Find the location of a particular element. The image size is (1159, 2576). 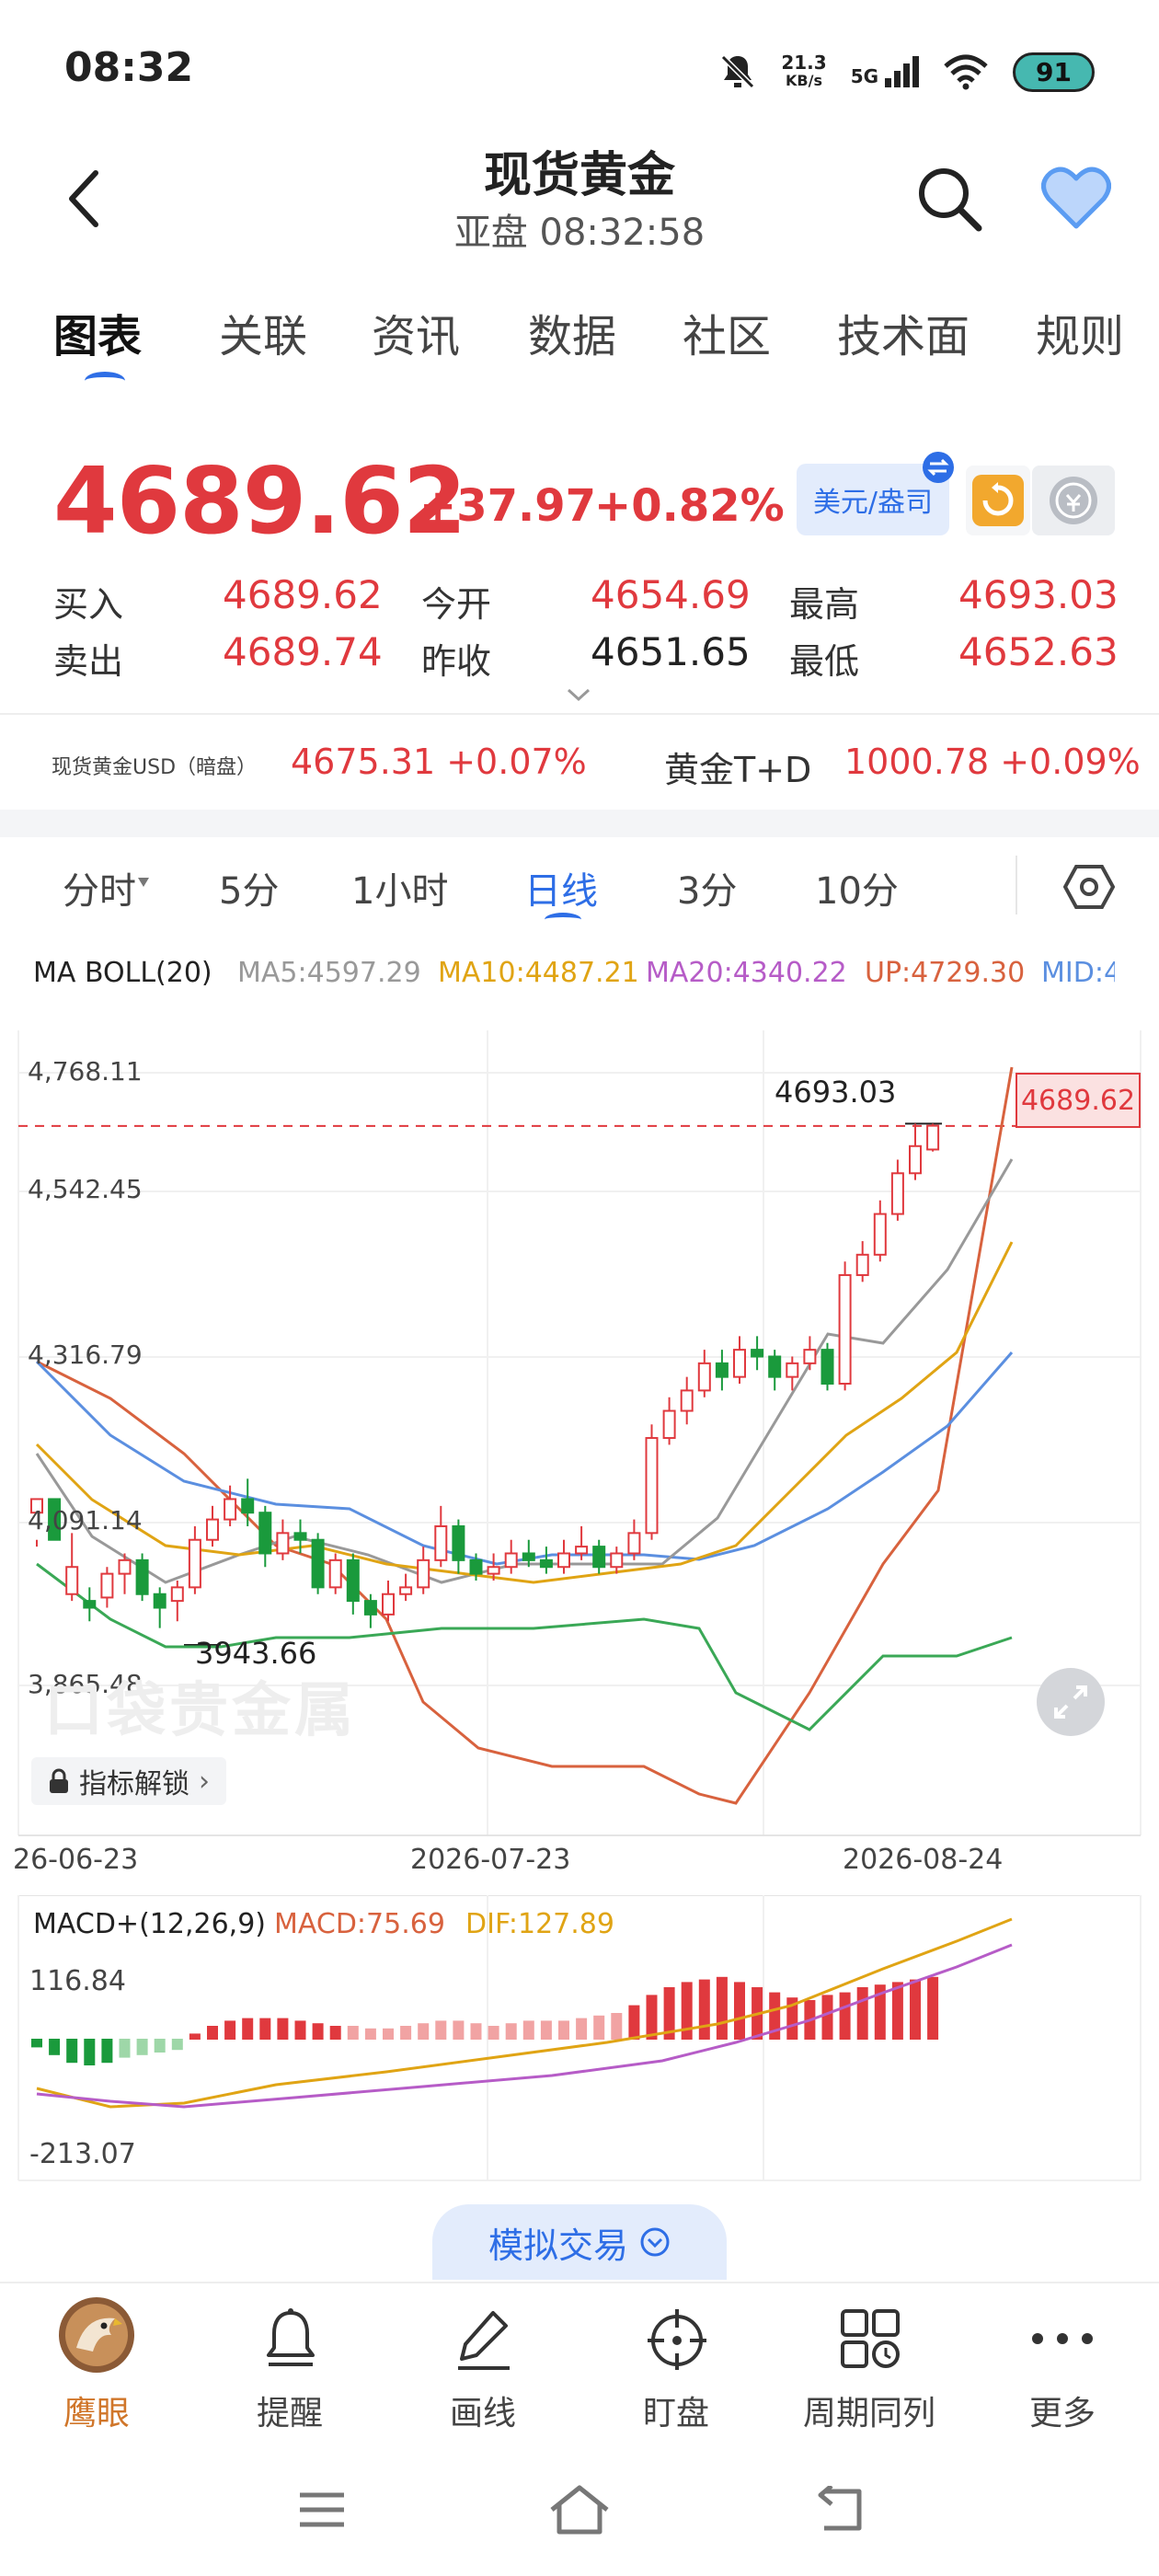

status-time: 08:32 is located at coordinates (129, 67).